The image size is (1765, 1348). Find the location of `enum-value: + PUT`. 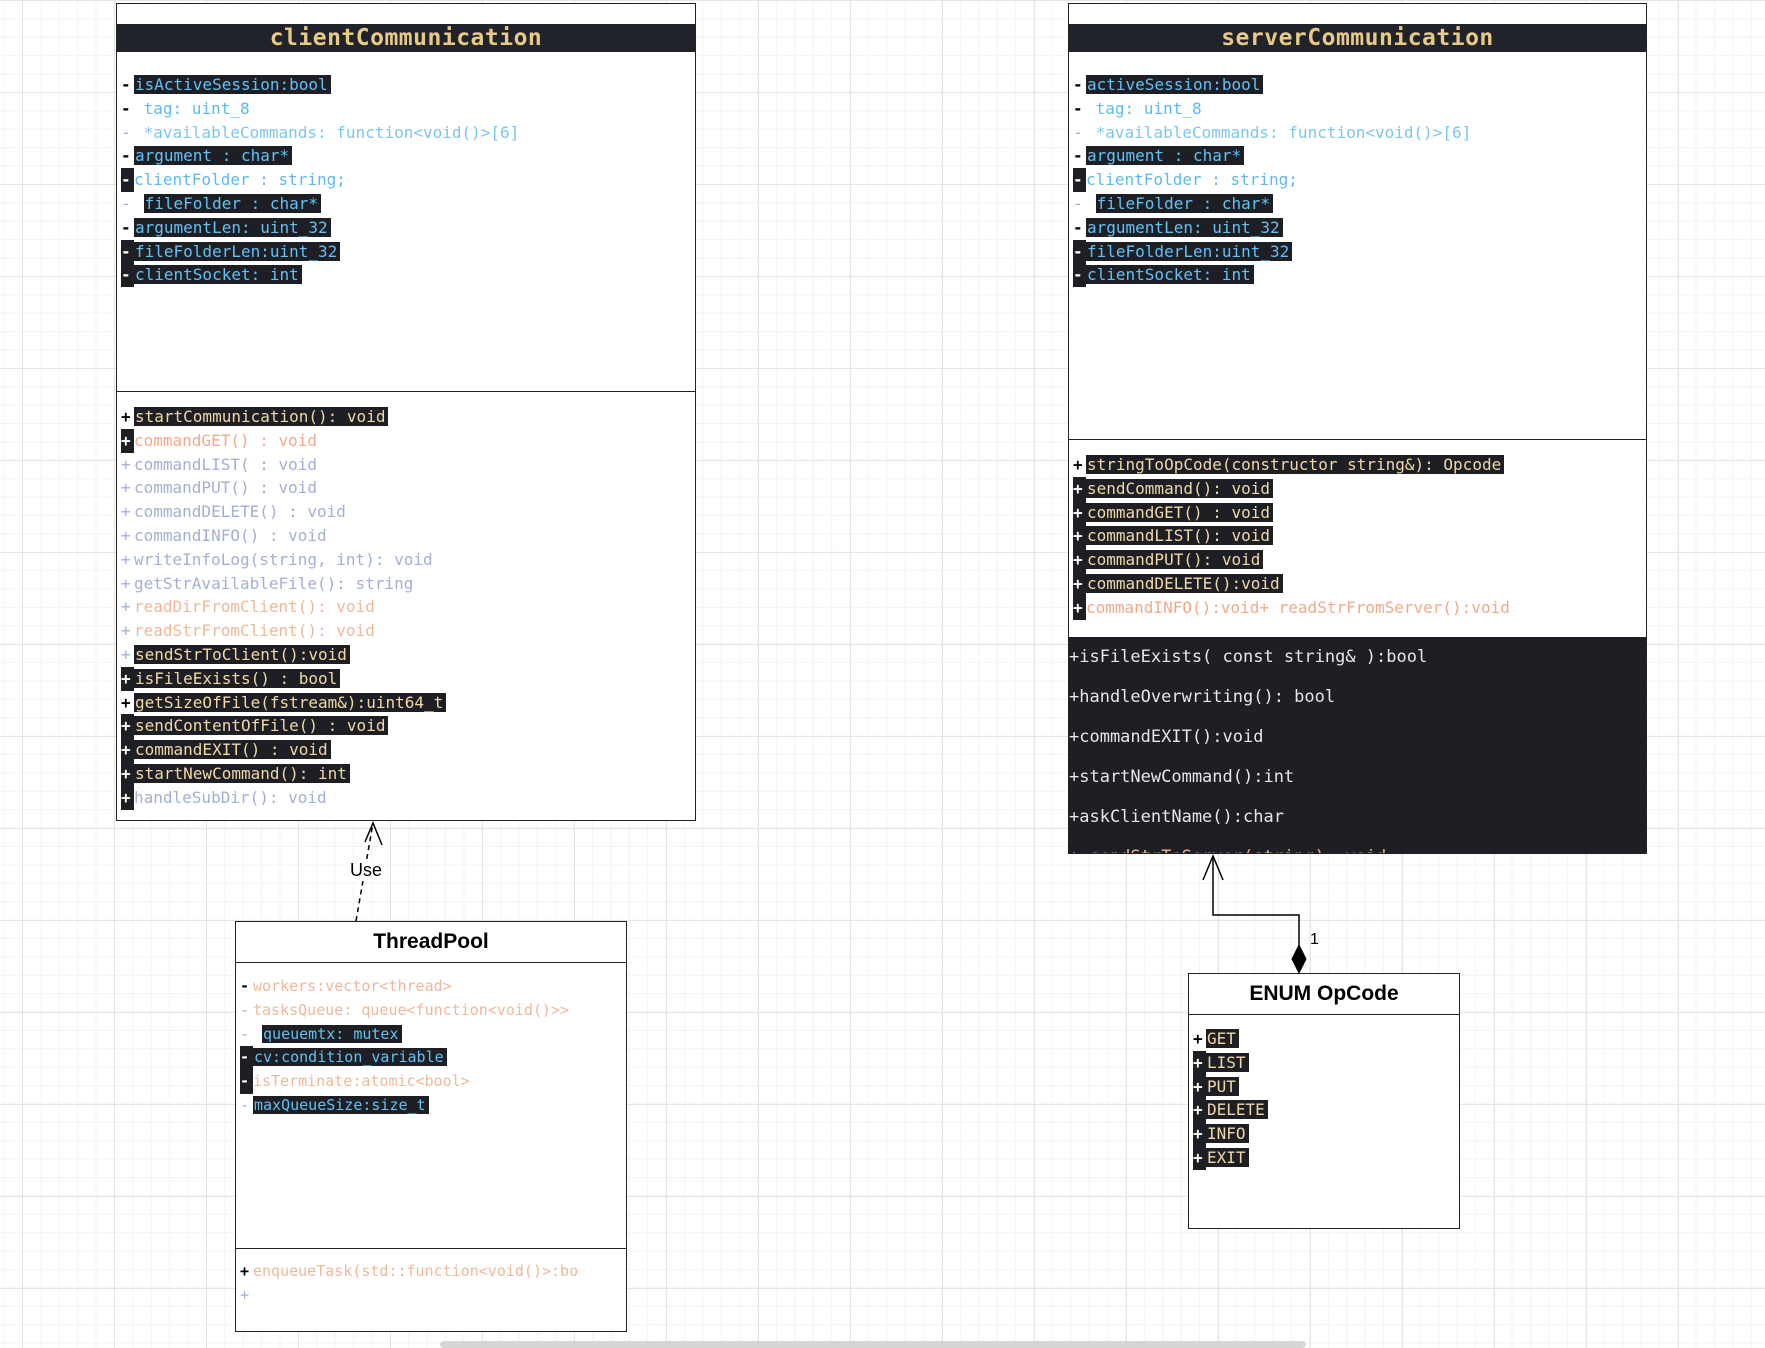

enum-value: + PUT is located at coordinates (1230, 1086).